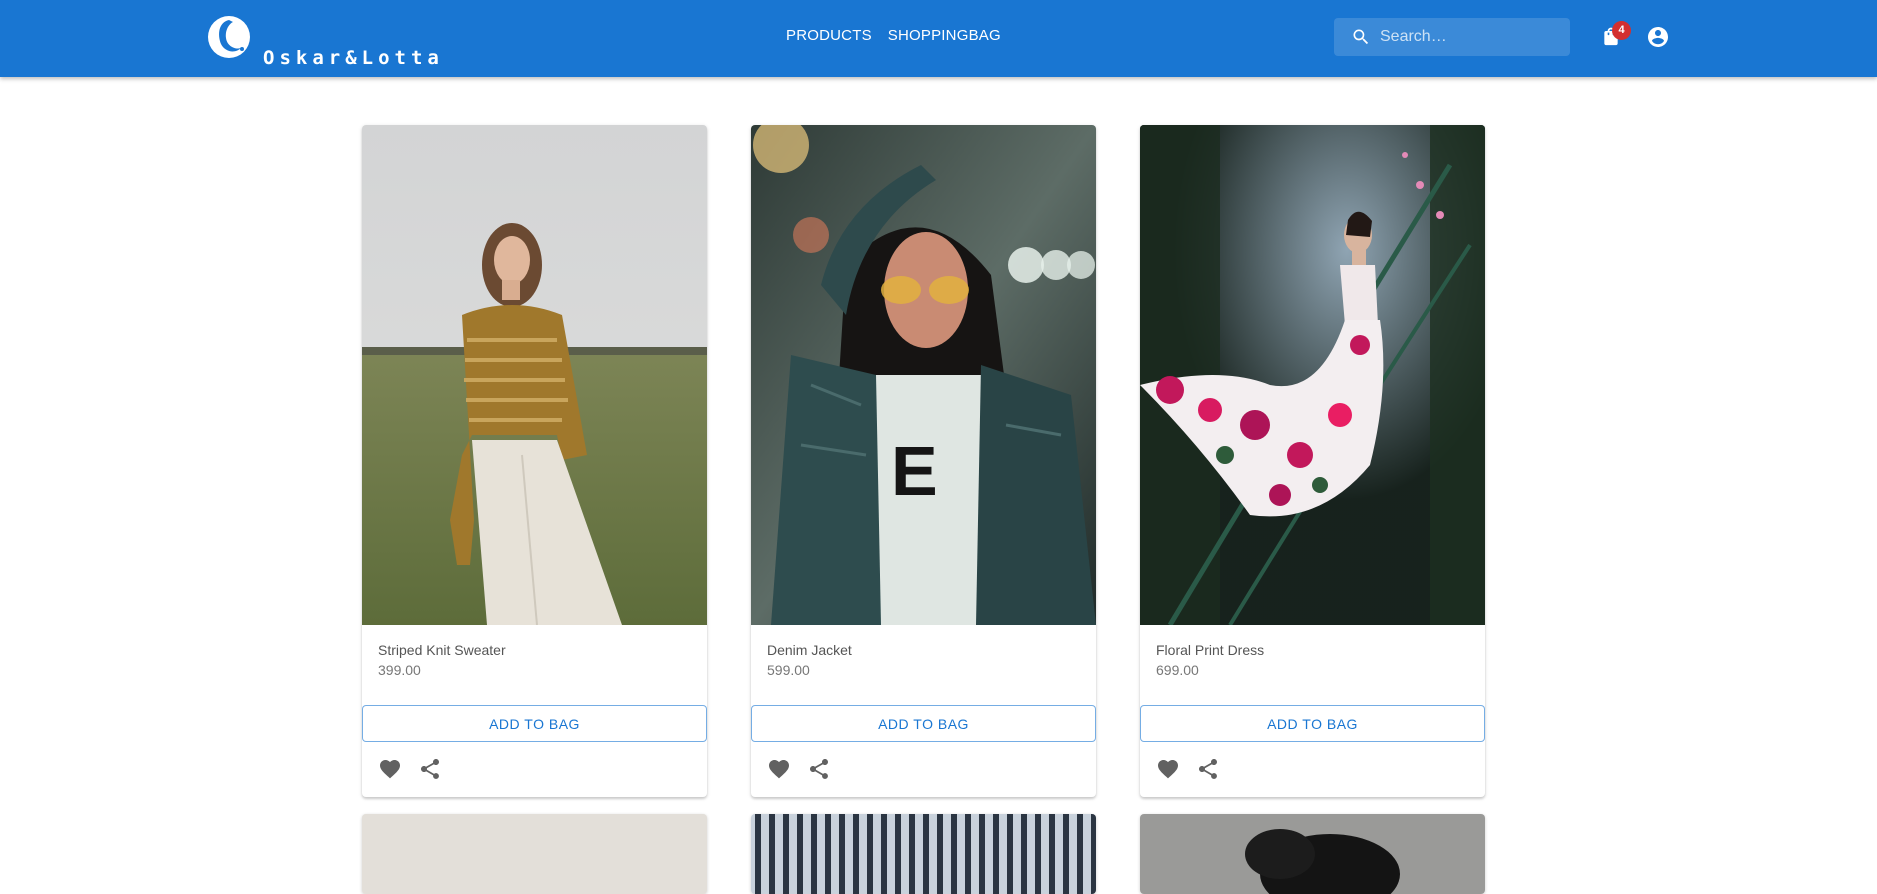 Image resolution: width=1877 pixels, height=894 pixels. I want to click on search-input, so click(1473, 37).